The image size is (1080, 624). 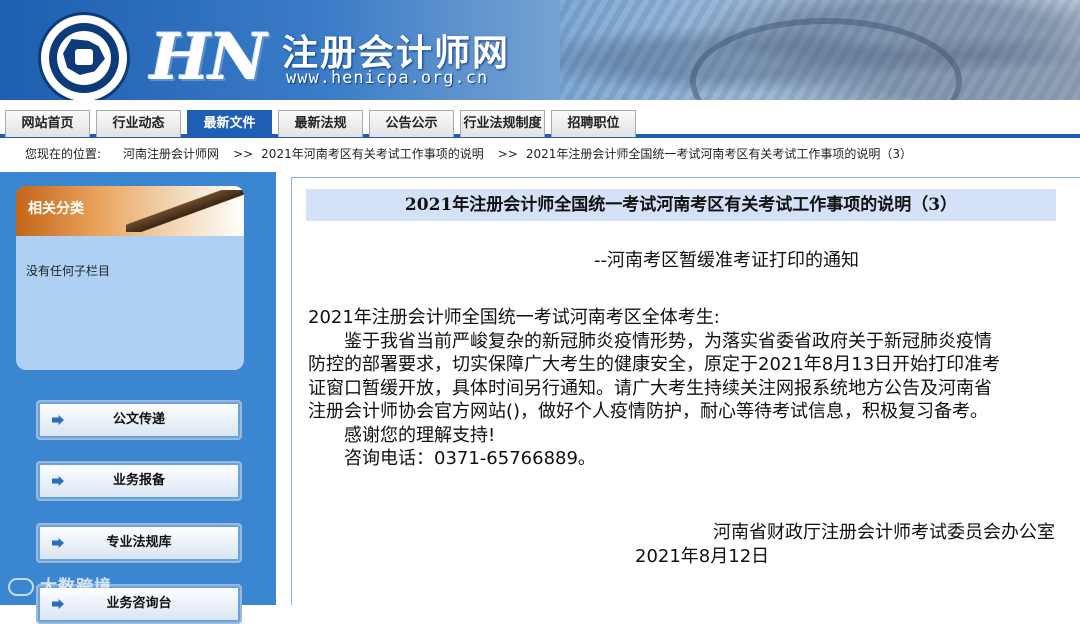 I want to click on document-transfer-button: 公文传递, so click(x=139, y=420).